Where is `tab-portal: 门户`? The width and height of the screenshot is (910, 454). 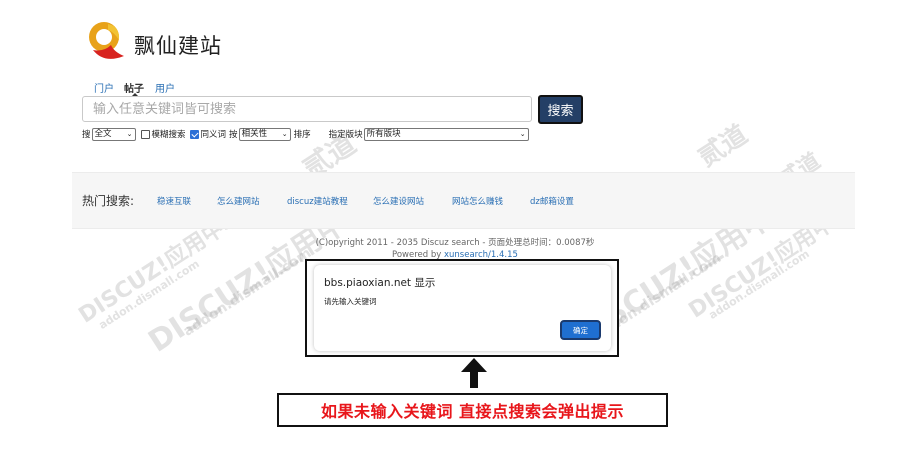
tab-portal: 门户 is located at coordinates (104, 87).